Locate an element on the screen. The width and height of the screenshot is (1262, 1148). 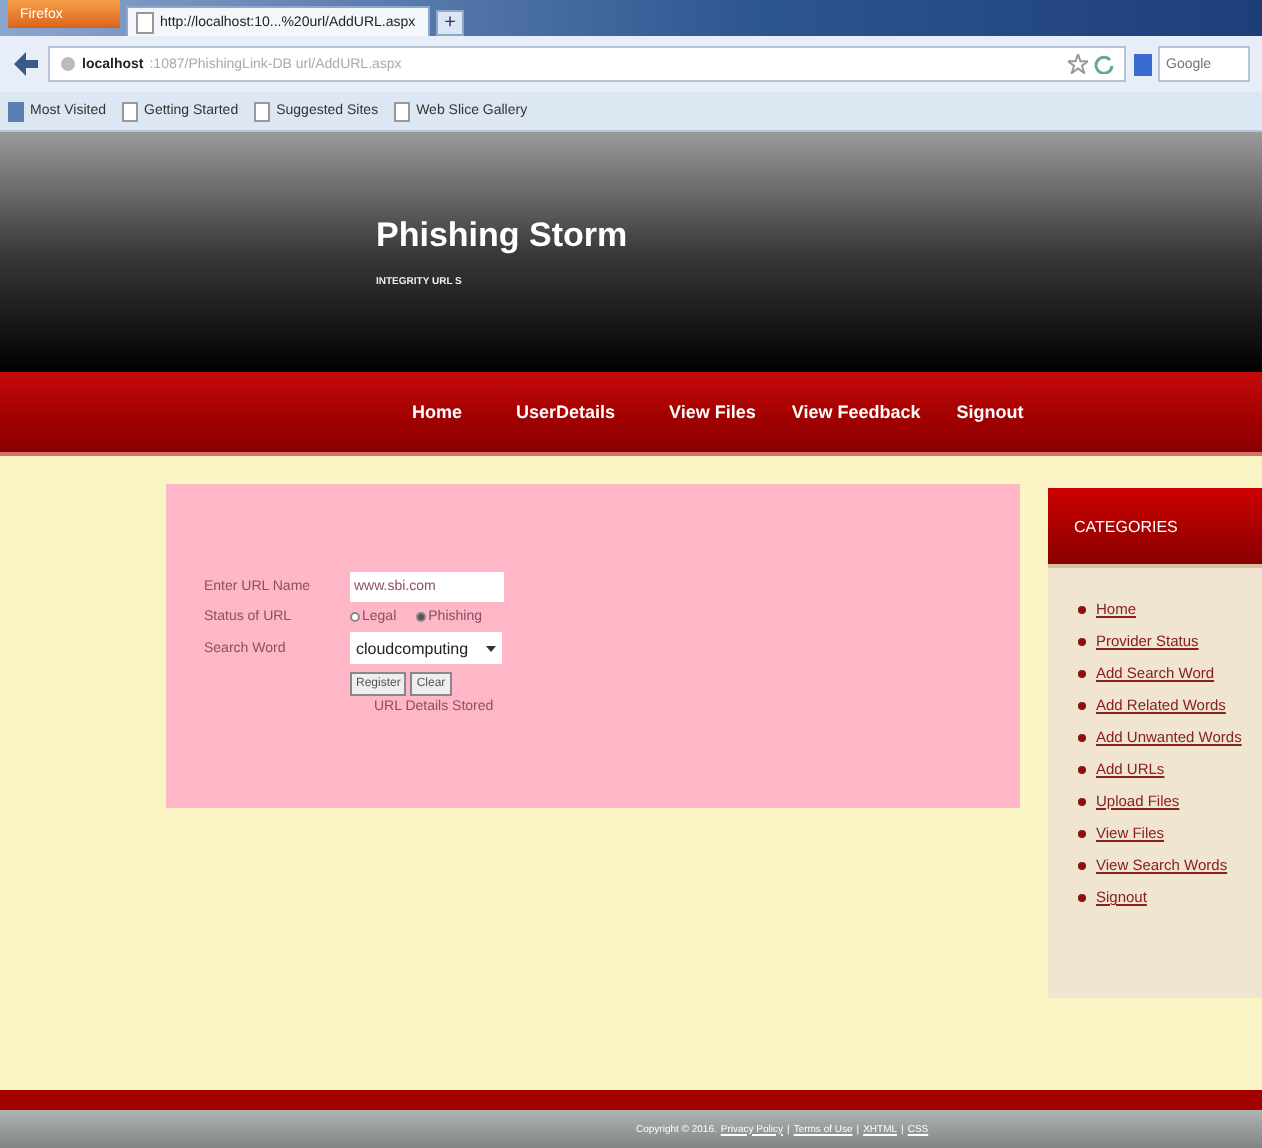
site-title: Phishing Storm is located at coordinates (502, 236).